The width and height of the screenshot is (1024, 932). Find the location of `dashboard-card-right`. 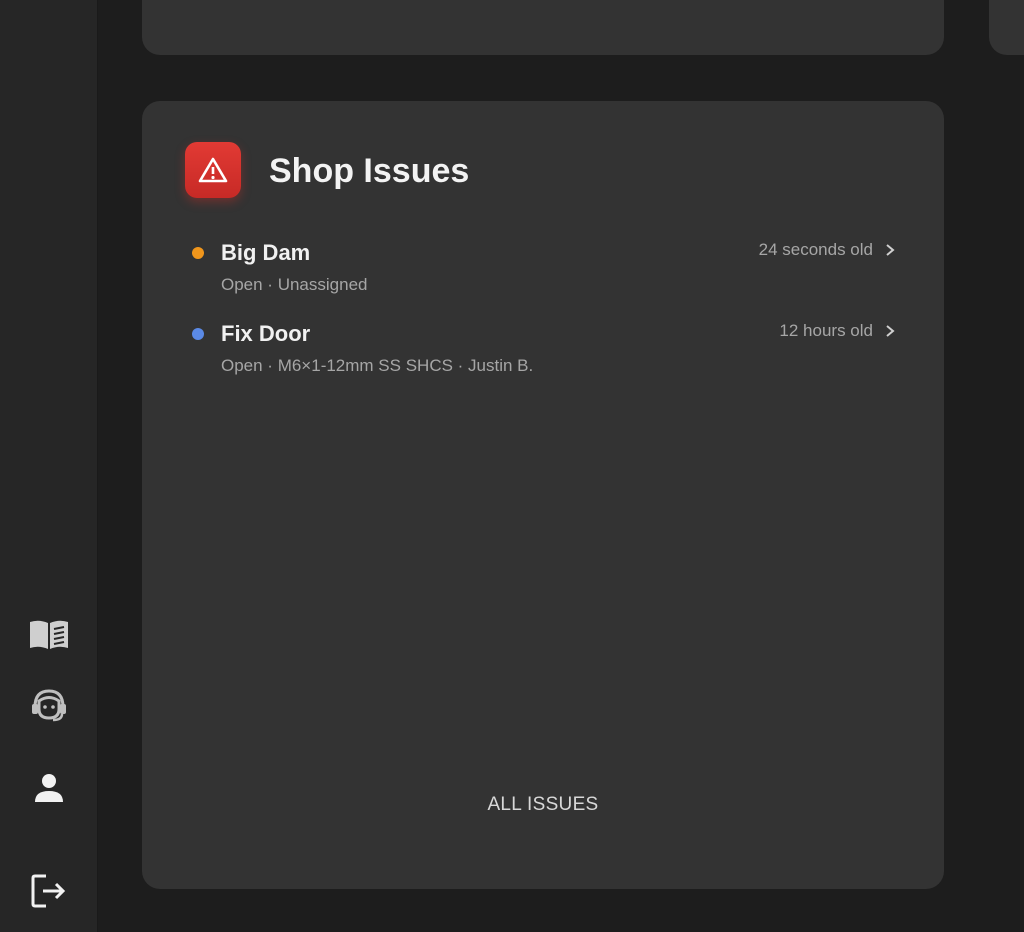

dashboard-card-right is located at coordinates (1006, 27).